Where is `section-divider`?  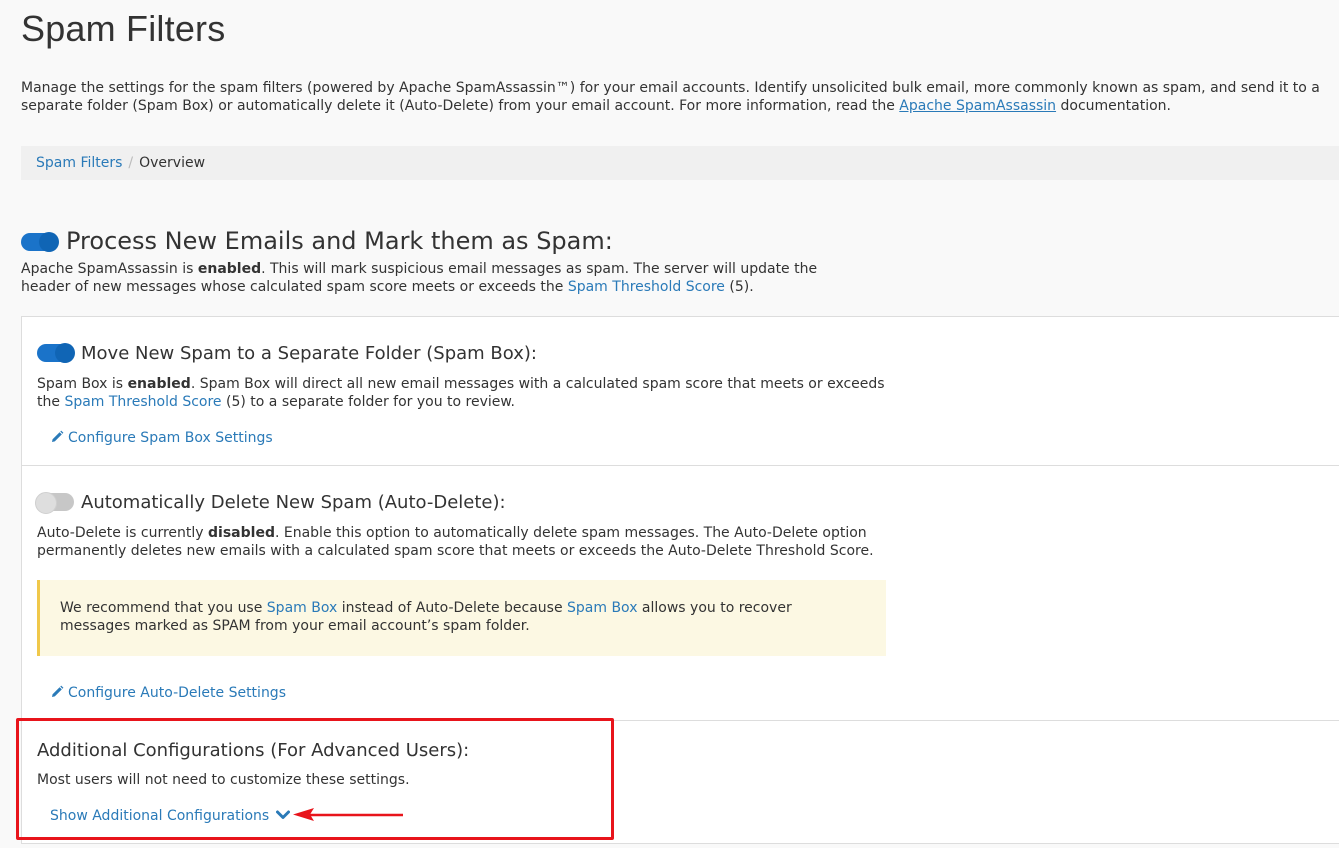 section-divider is located at coordinates (680, 465).